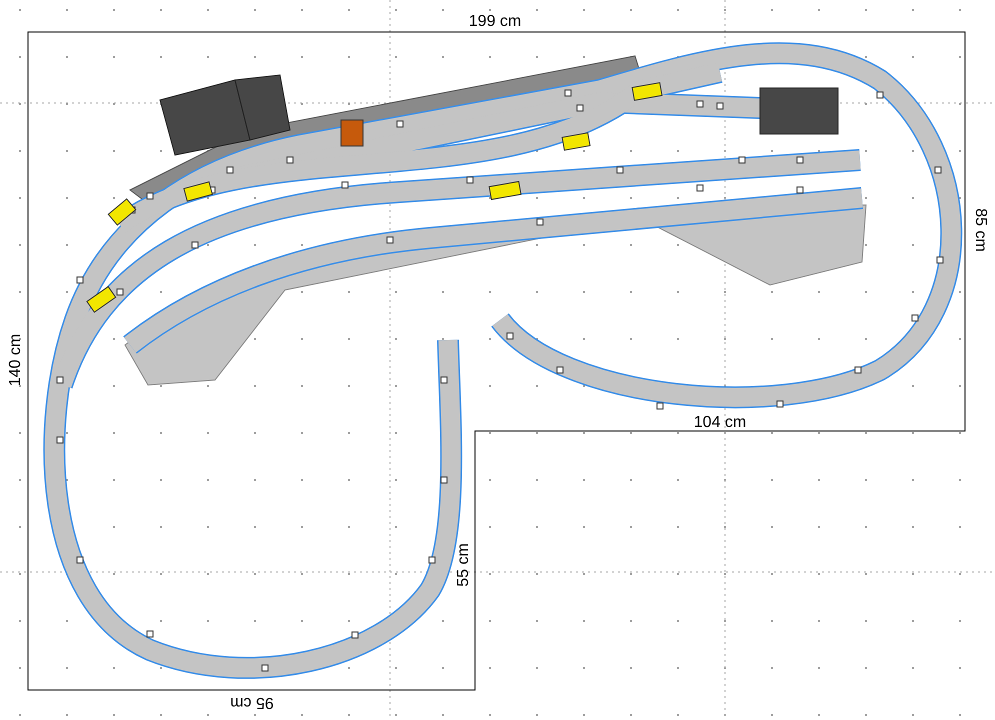  What do you see at coordinates (15, 360) in the screenshot?
I see `dimension-label: 140 cm` at bounding box center [15, 360].